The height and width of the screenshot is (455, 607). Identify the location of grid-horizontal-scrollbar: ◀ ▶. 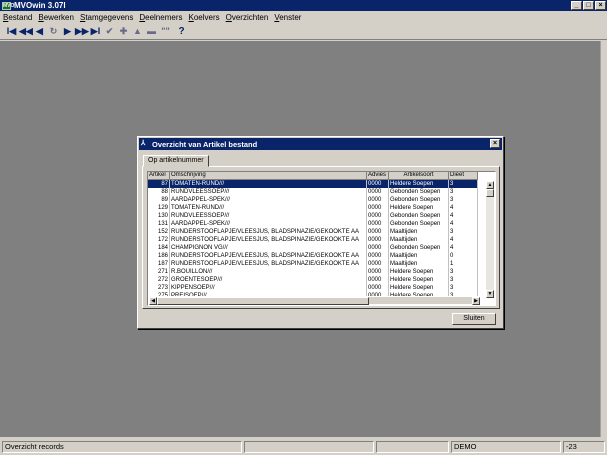
(314, 300).